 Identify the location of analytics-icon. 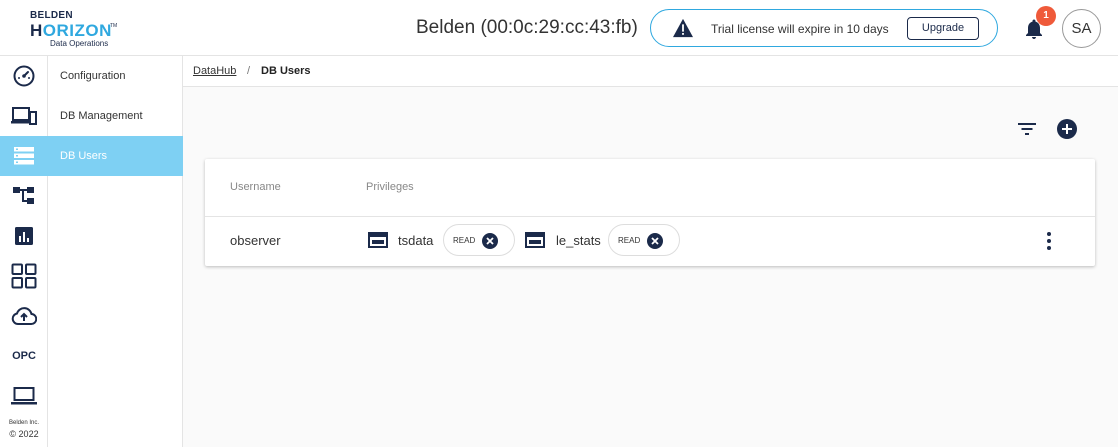
(24, 236).